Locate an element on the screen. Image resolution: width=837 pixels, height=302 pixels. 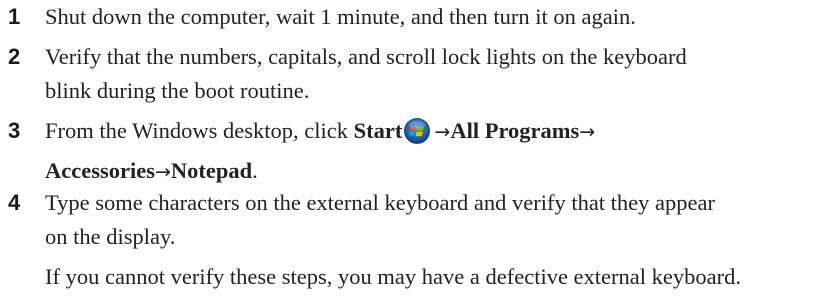
step-text-line: on the display. is located at coordinates (110, 236).